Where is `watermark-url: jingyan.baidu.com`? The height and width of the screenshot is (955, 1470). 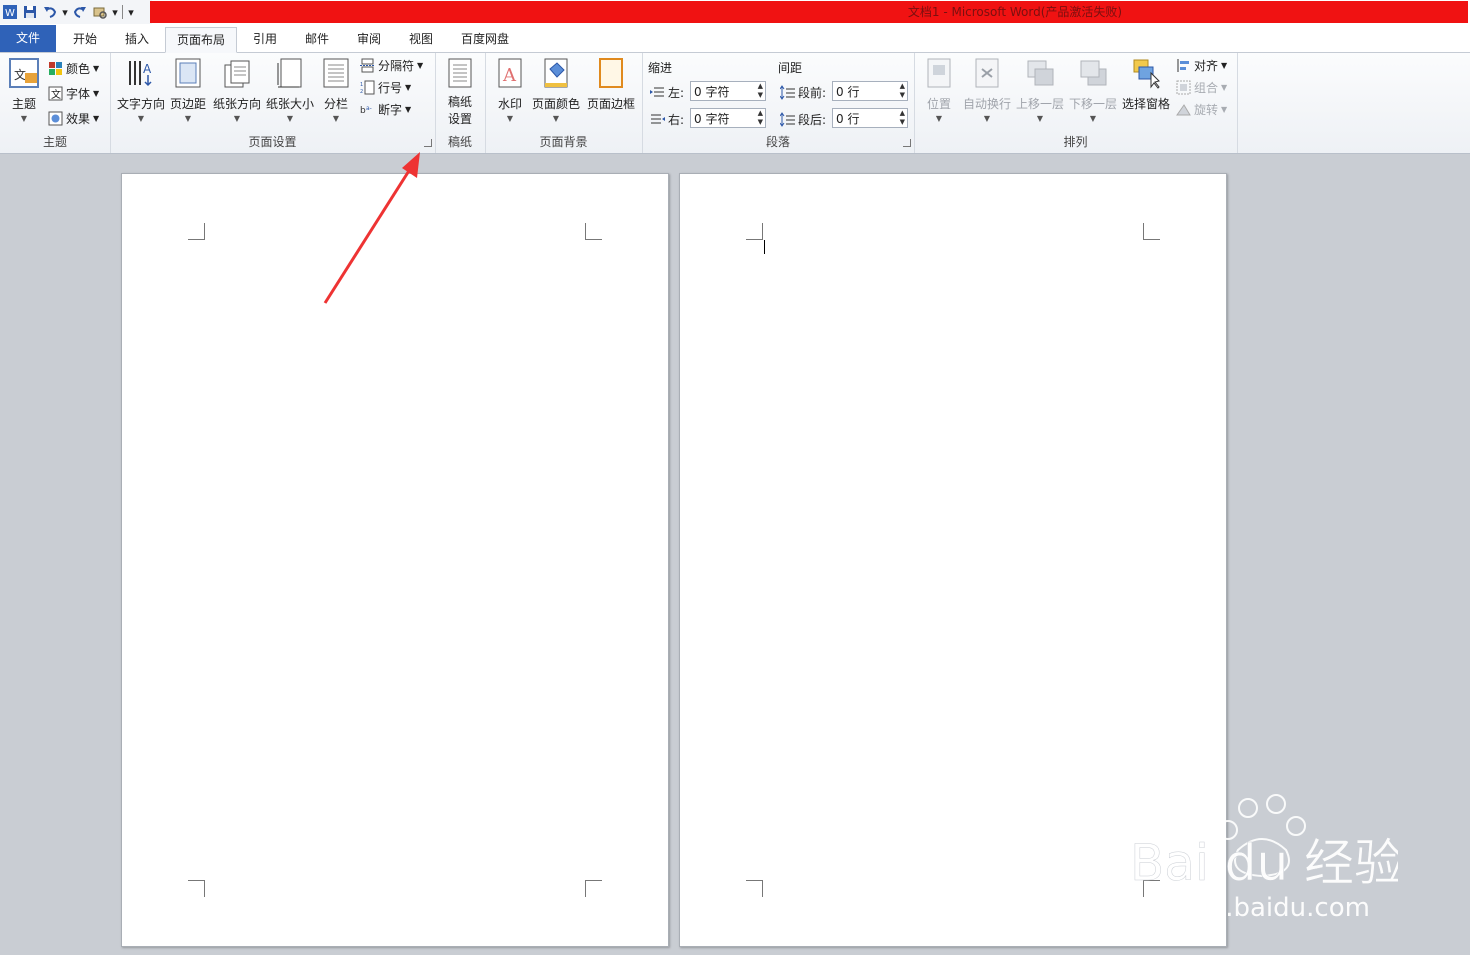
watermark-url: jingyan.baidu.com is located at coordinates (1249, 908).